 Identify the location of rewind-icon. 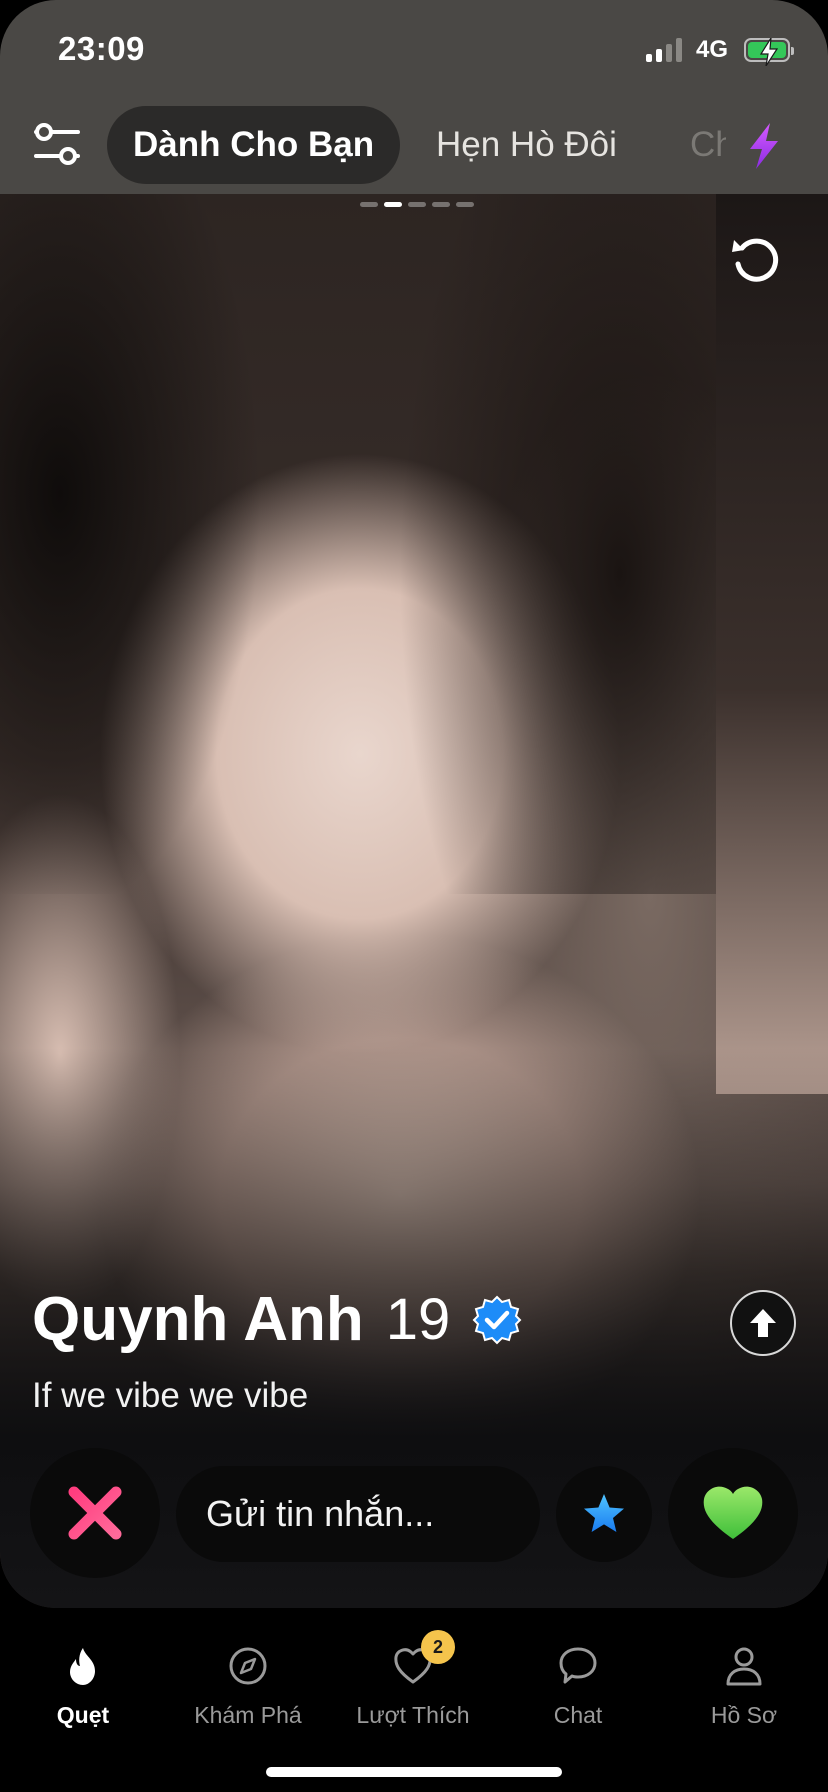
(756, 260).